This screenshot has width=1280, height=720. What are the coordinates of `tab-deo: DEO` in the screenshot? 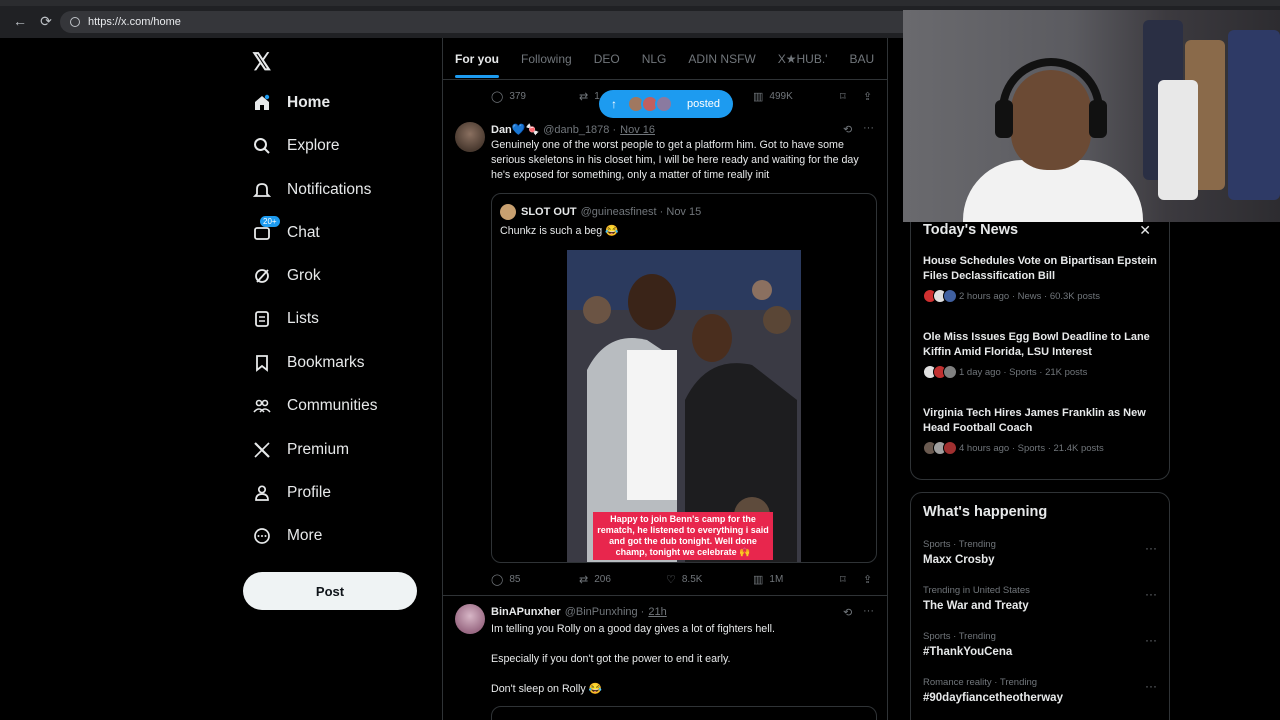 It's located at (607, 59).